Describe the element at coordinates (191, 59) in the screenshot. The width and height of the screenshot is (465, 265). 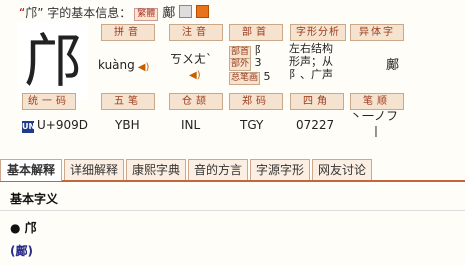
I see `zhuyin-value: ㄎㄨㄤˋ` at that location.